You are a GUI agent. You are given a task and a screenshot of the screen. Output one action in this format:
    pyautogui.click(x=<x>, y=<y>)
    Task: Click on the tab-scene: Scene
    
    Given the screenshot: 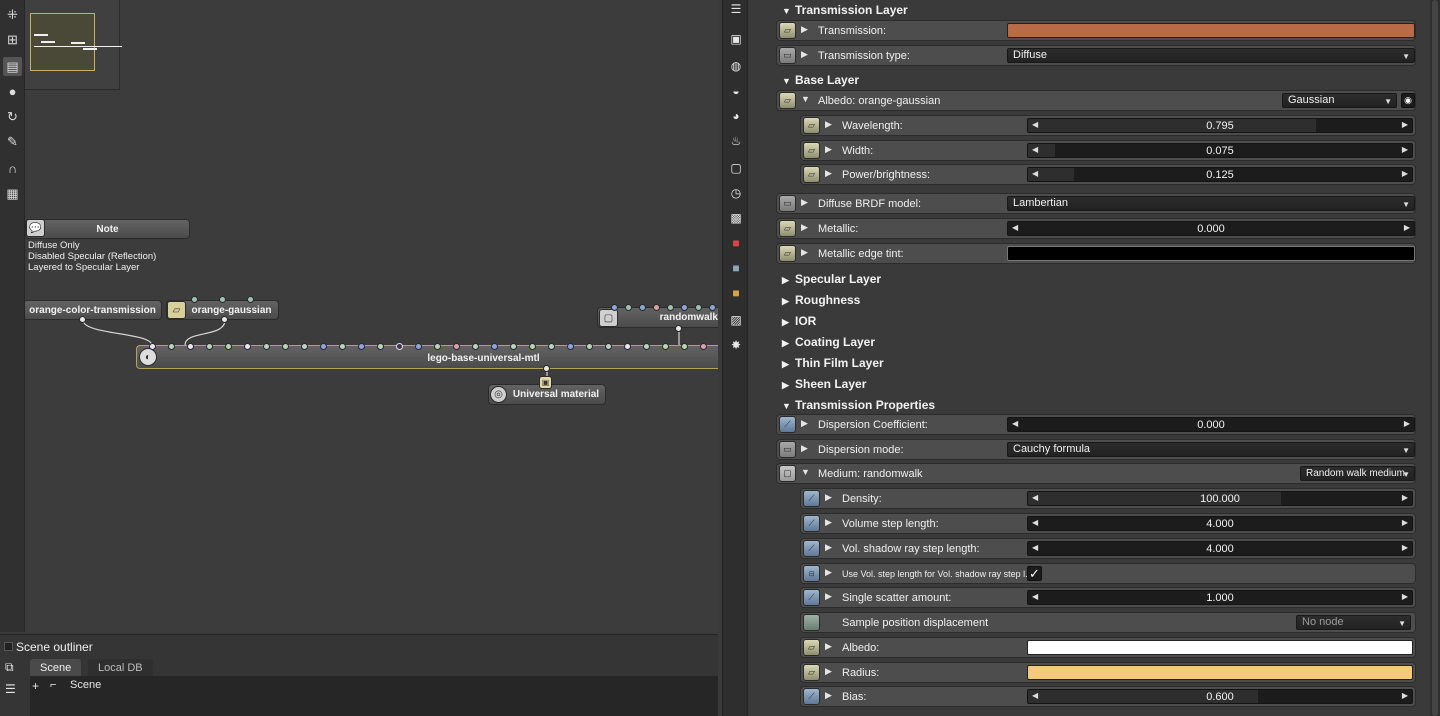 What is the action you would take?
    pyautogui.click(x=56, y=667)
    